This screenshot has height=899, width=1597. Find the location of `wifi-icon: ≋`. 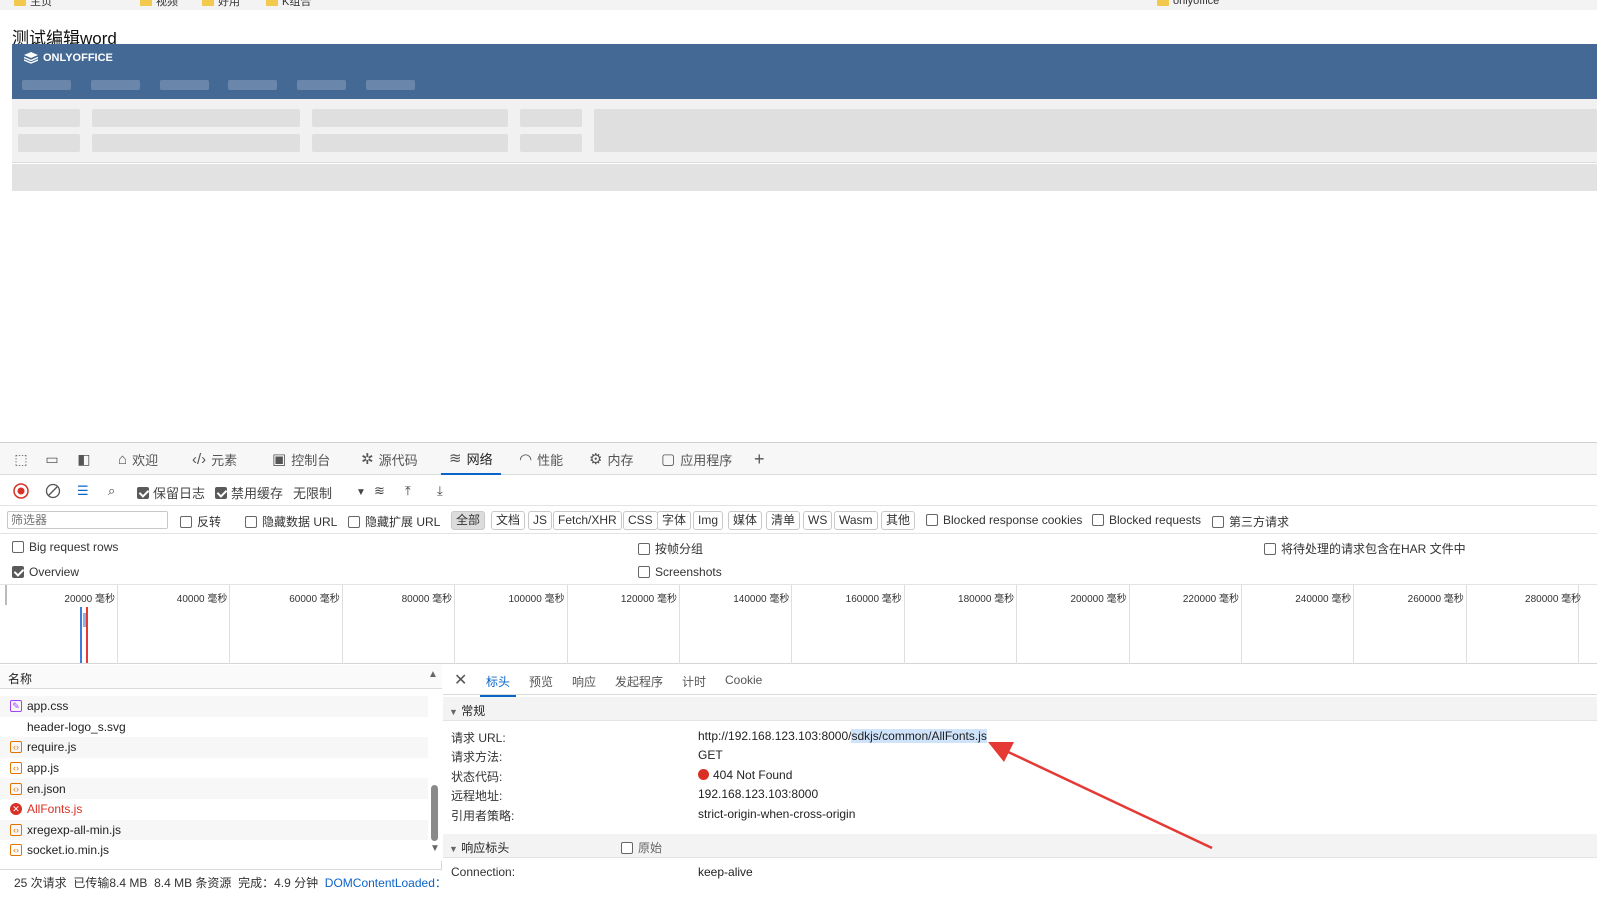

wifi-icon: ≋ is located at coordinates (455, 458).